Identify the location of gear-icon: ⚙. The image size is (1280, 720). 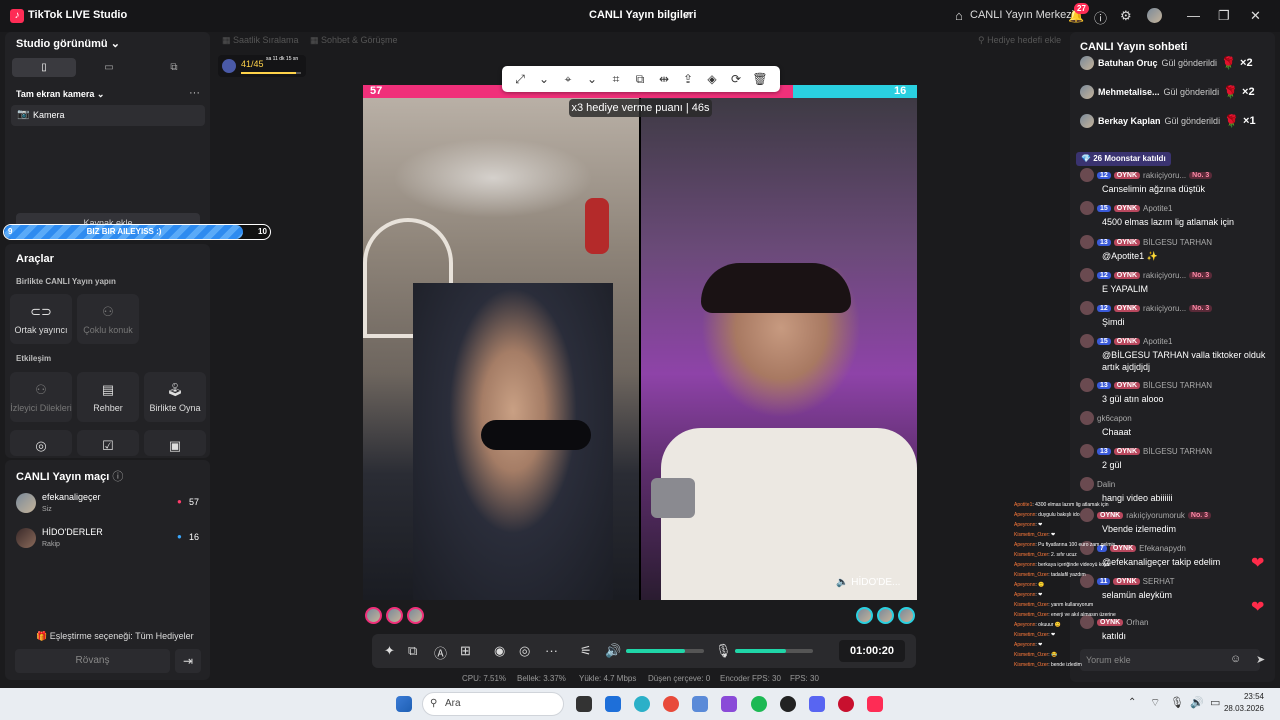
(1126, 16).